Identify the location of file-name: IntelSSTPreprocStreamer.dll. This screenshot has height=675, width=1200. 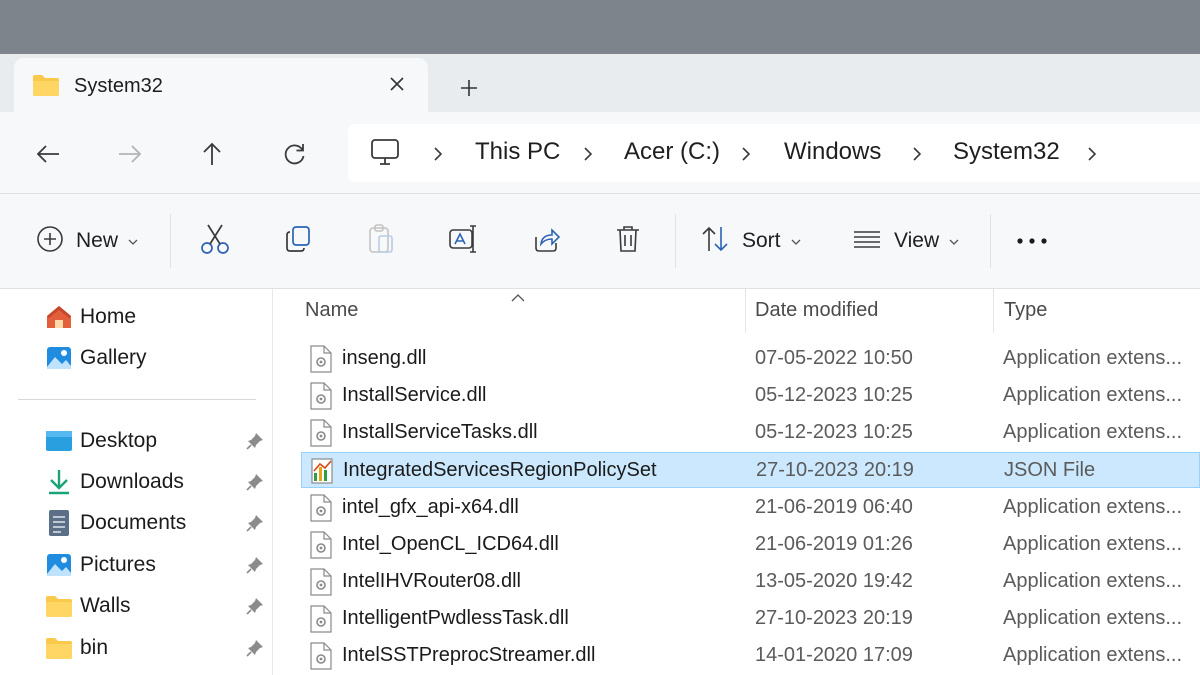
(469, 655).